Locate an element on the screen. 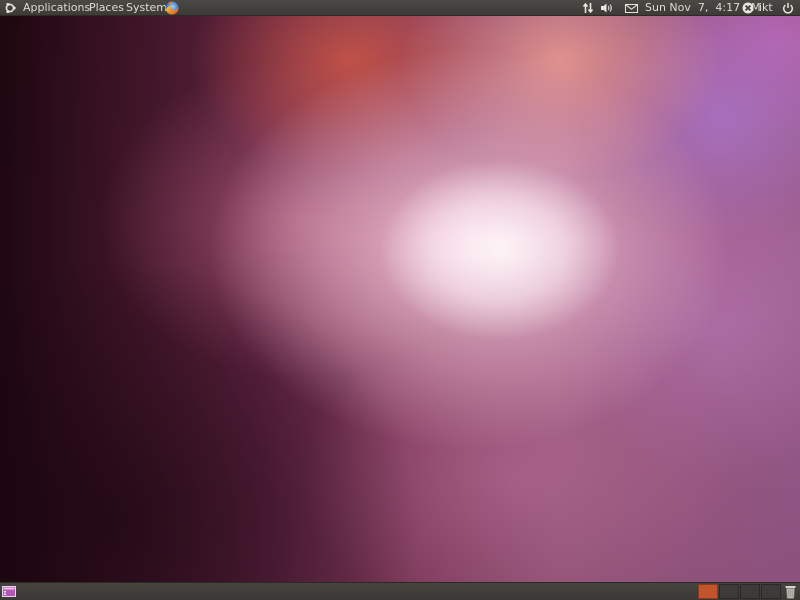 The width and height of the screenshot is (800, 600). ubuntu-logo-icon is located at coordinates (10, 8).